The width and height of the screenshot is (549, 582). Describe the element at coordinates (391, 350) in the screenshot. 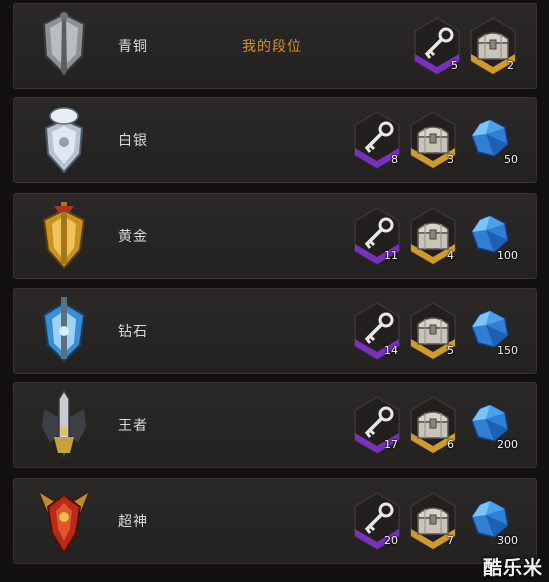

I see `reward-count: 14` at that location.